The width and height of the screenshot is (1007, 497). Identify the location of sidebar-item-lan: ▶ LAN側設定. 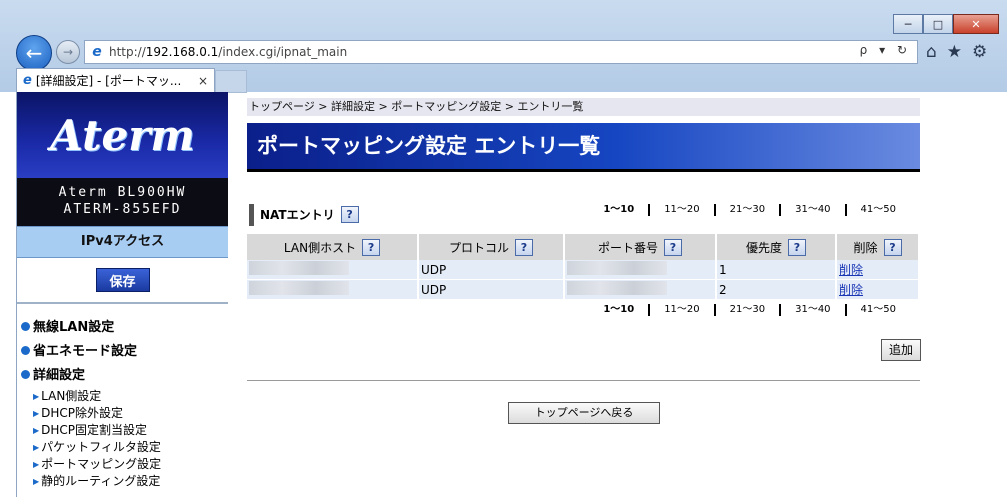
(122, 396).